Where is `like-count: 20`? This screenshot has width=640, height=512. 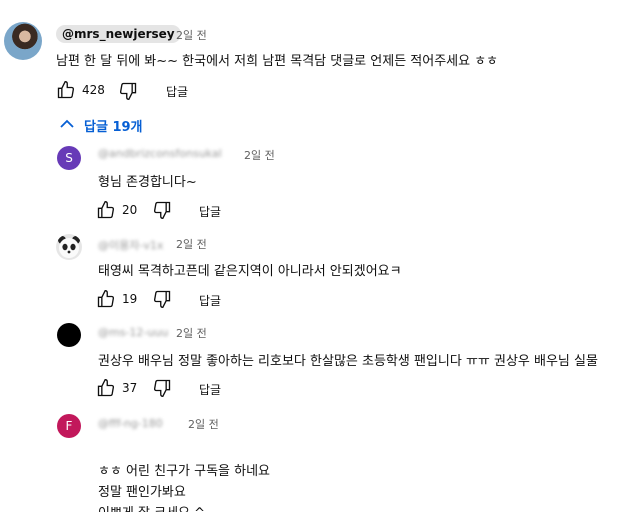
like-count: 20 is located at coordinates (130, 210).